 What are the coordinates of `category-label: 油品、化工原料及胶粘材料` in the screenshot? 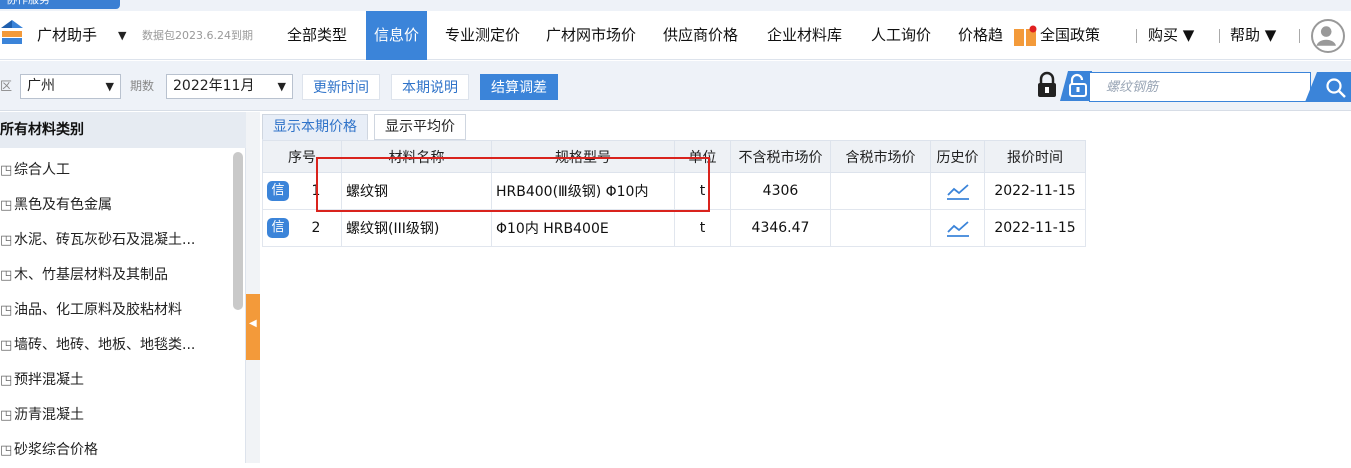 It's located at (98, 310).